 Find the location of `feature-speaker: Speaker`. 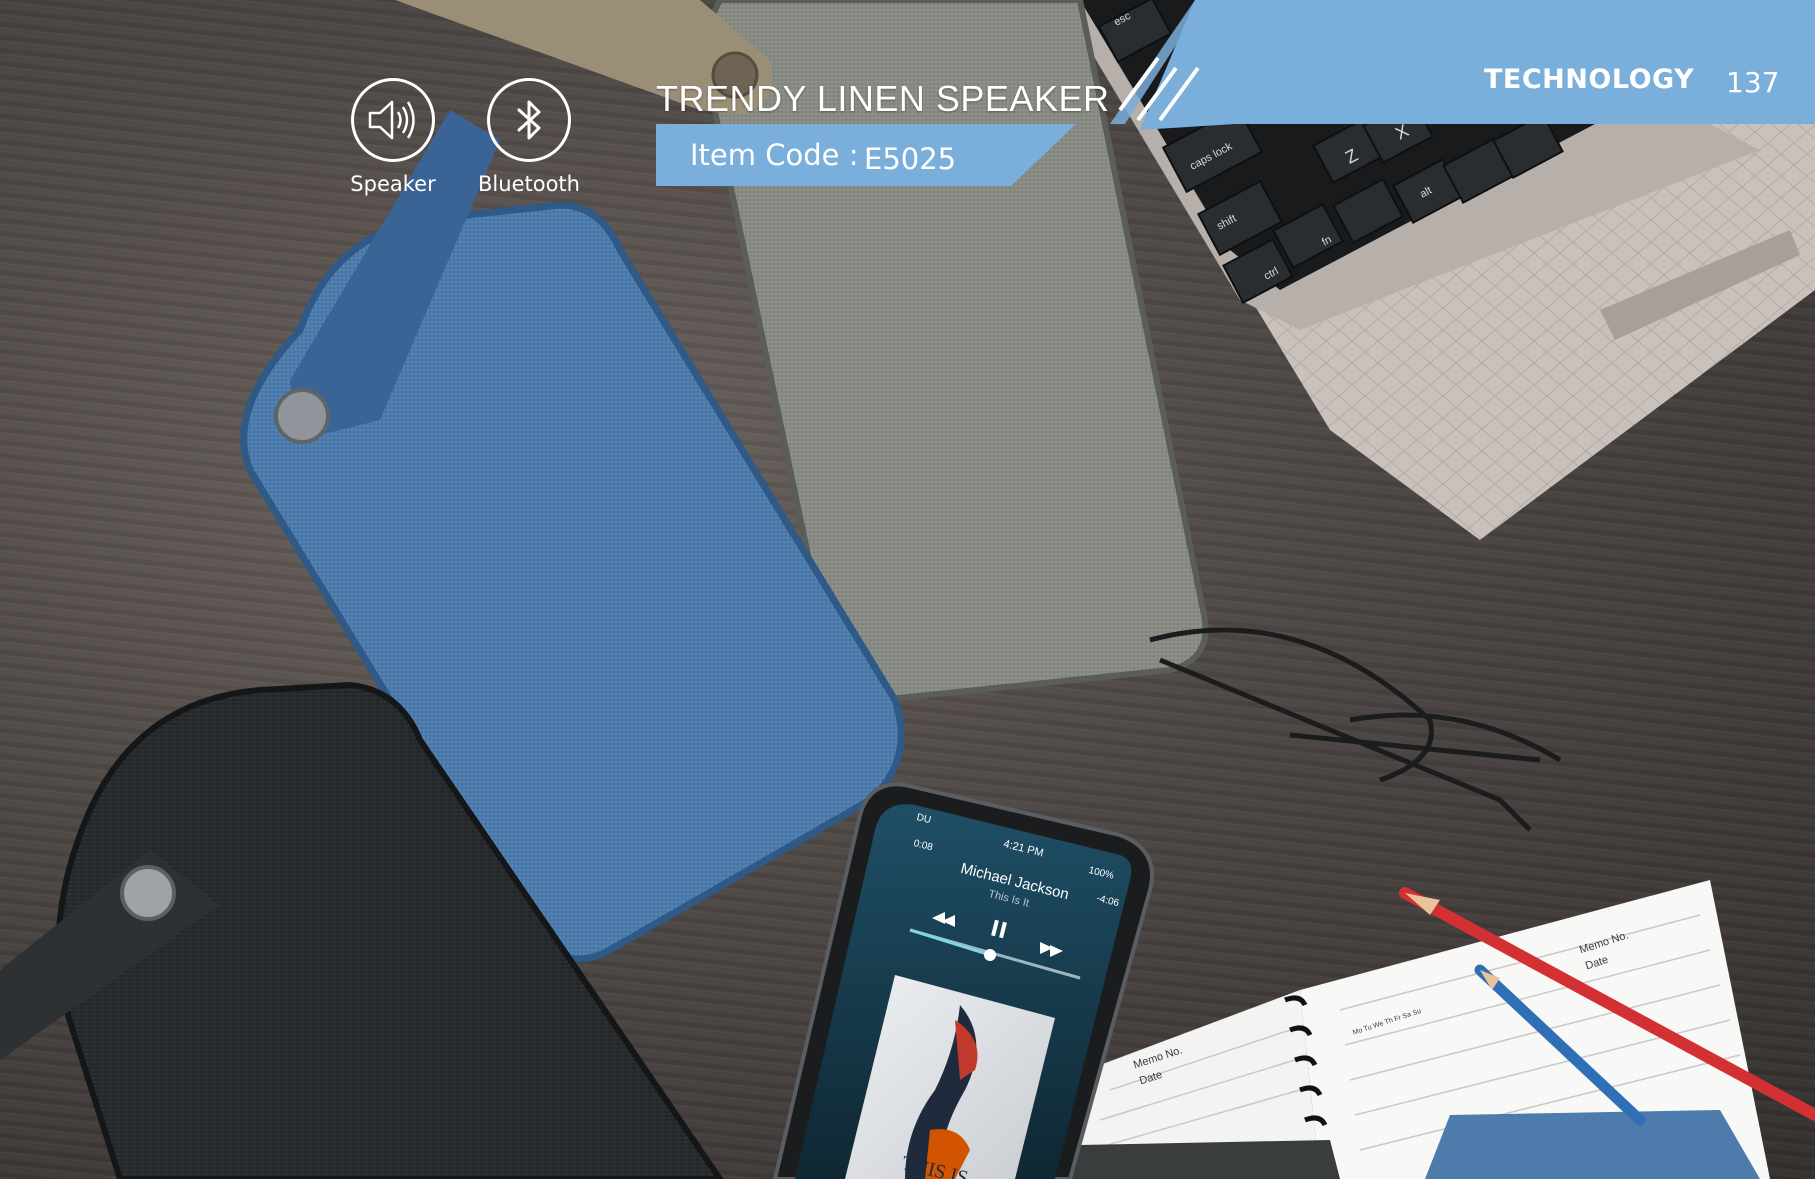

feature-speaker: Speaker is located at coordinates (393, 137).